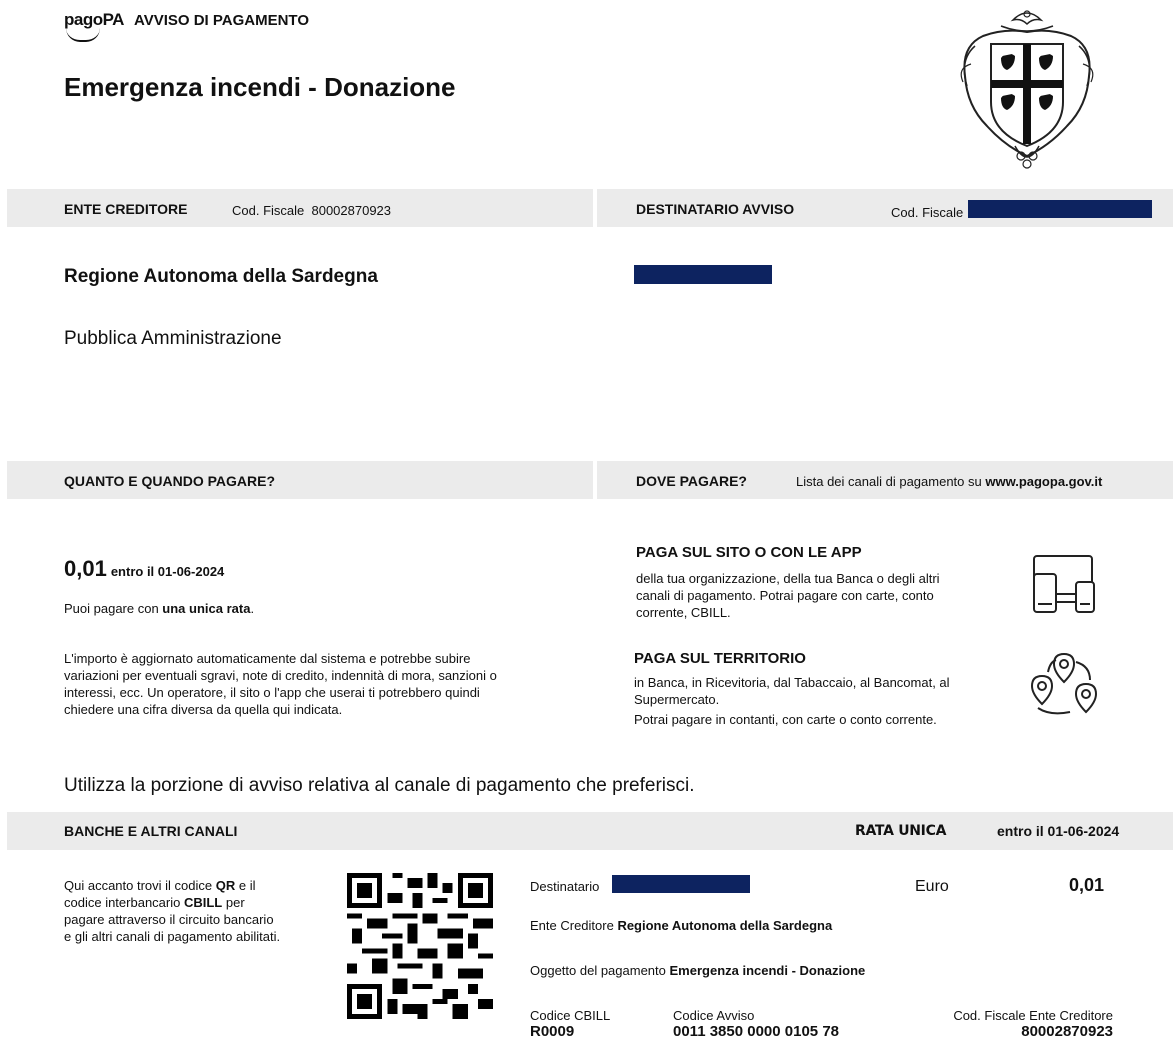 The height and width of the screenshot is (1041, 1173). What do you see at coordinates (94, 26) in the screenshot?
I see `pagopa-logo: pagoPA` at bounding box center [94, 26].